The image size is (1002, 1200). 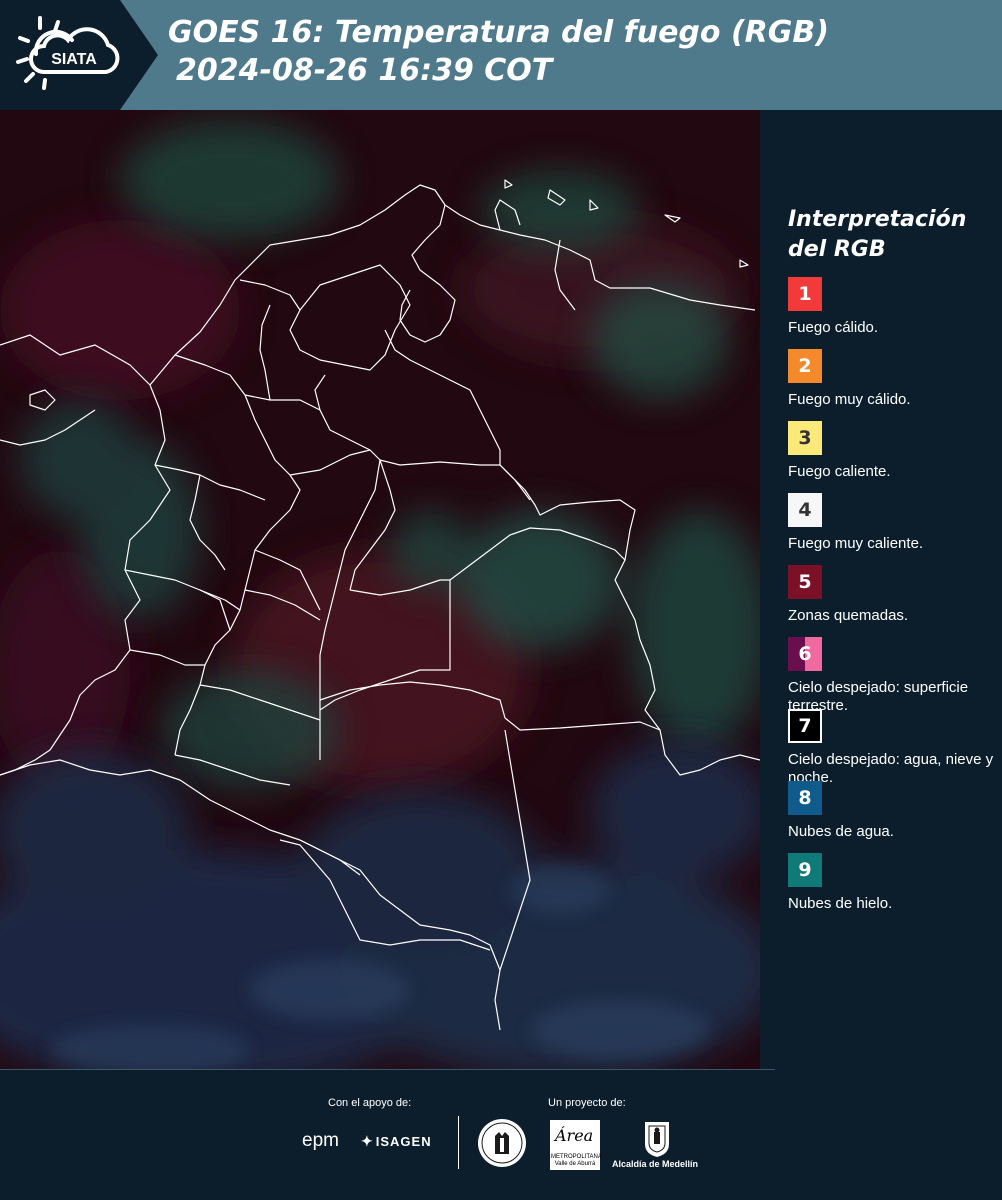 What do you see at coordinates (893, 457) in the screenshot?
I see `legend-item: 3 Fuego caliente.` at bounding box center [893, 457].